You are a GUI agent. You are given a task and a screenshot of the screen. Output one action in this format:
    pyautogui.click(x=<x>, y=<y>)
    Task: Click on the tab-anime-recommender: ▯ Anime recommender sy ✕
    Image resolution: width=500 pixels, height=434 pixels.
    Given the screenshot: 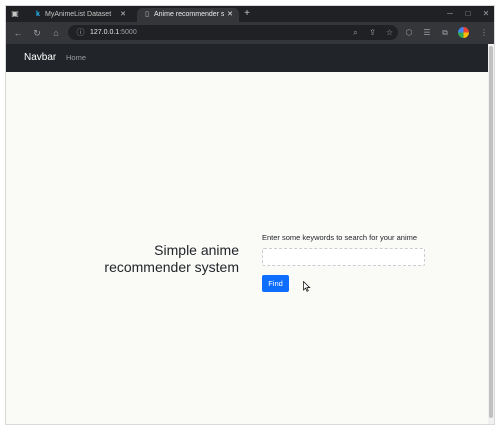 What is the action you would take?
    pyautogui.click(x=188, y=15)
    